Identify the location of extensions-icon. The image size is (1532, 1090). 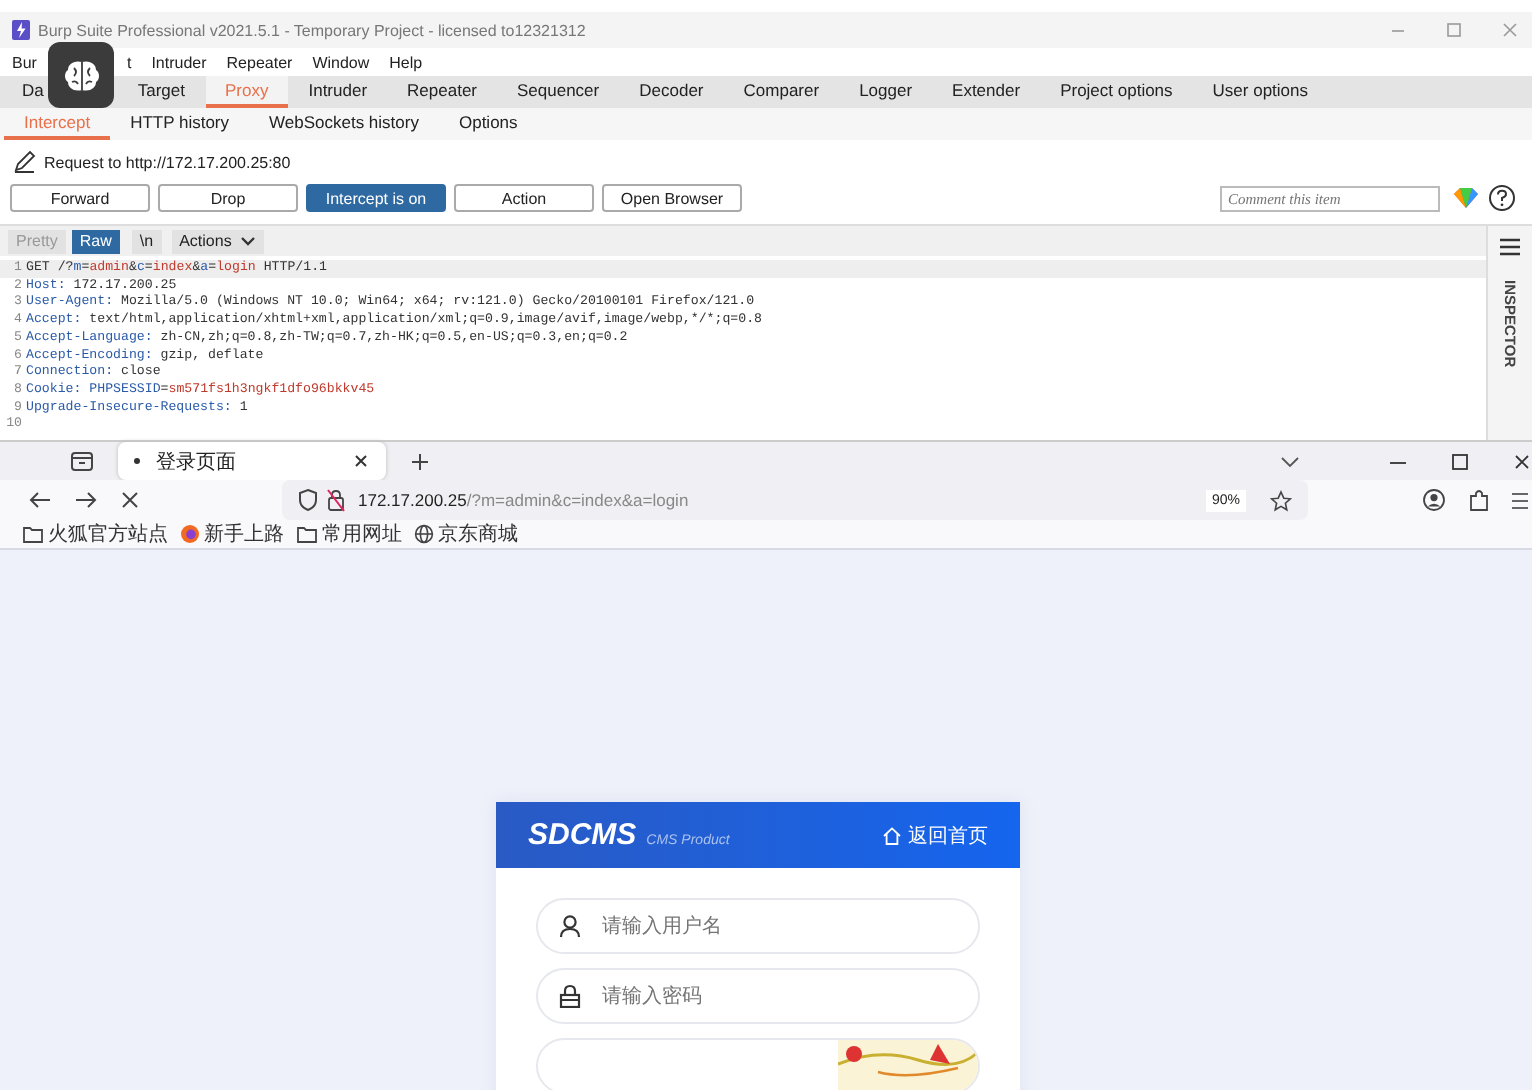
(1479, 500).